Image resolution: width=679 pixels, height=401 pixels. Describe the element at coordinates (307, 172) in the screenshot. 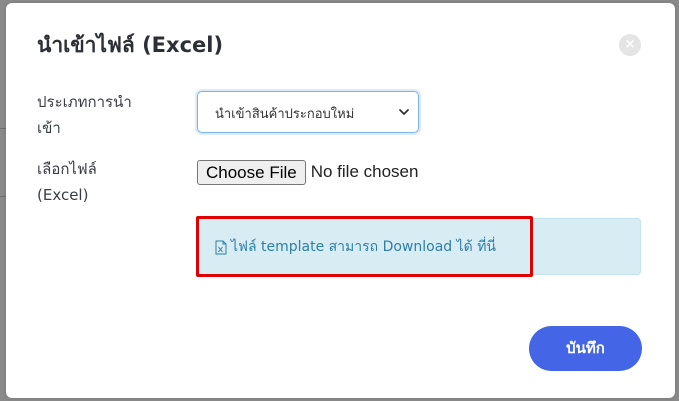

I see `file-input: Choose File No file chosen` at that location.